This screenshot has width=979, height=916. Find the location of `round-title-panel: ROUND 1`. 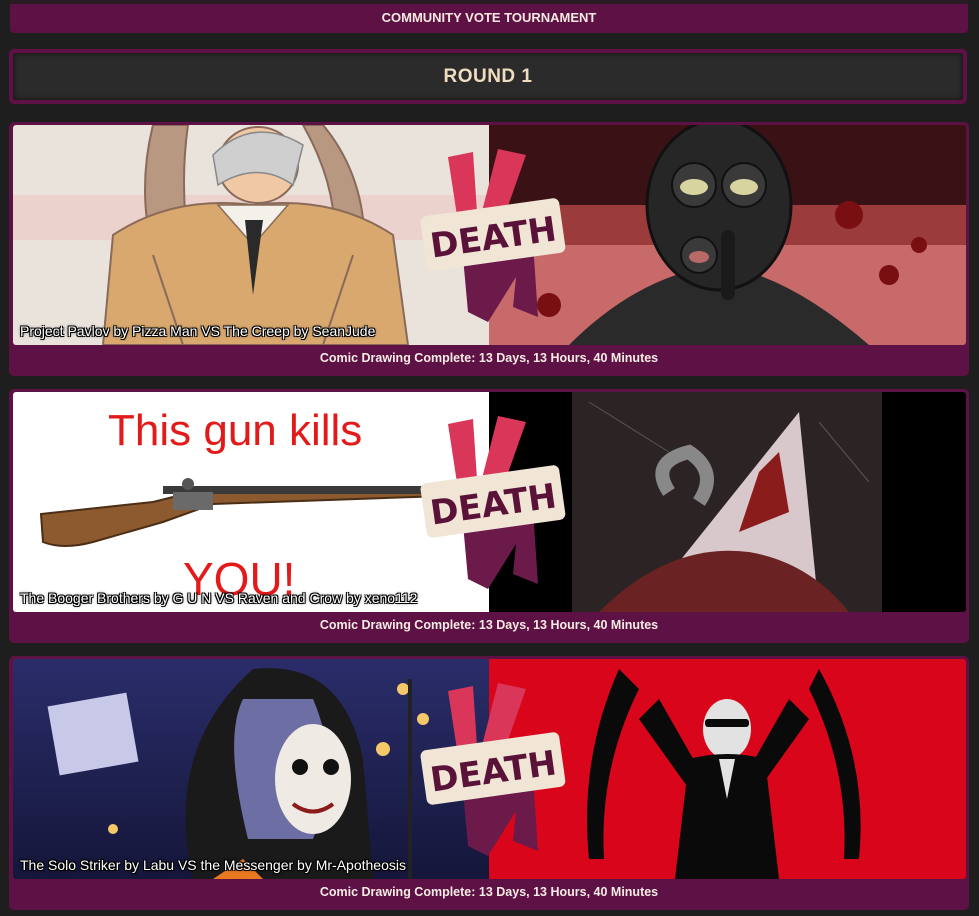

round-title-panel: ROUND 1 is located at coordinates (488, 76).